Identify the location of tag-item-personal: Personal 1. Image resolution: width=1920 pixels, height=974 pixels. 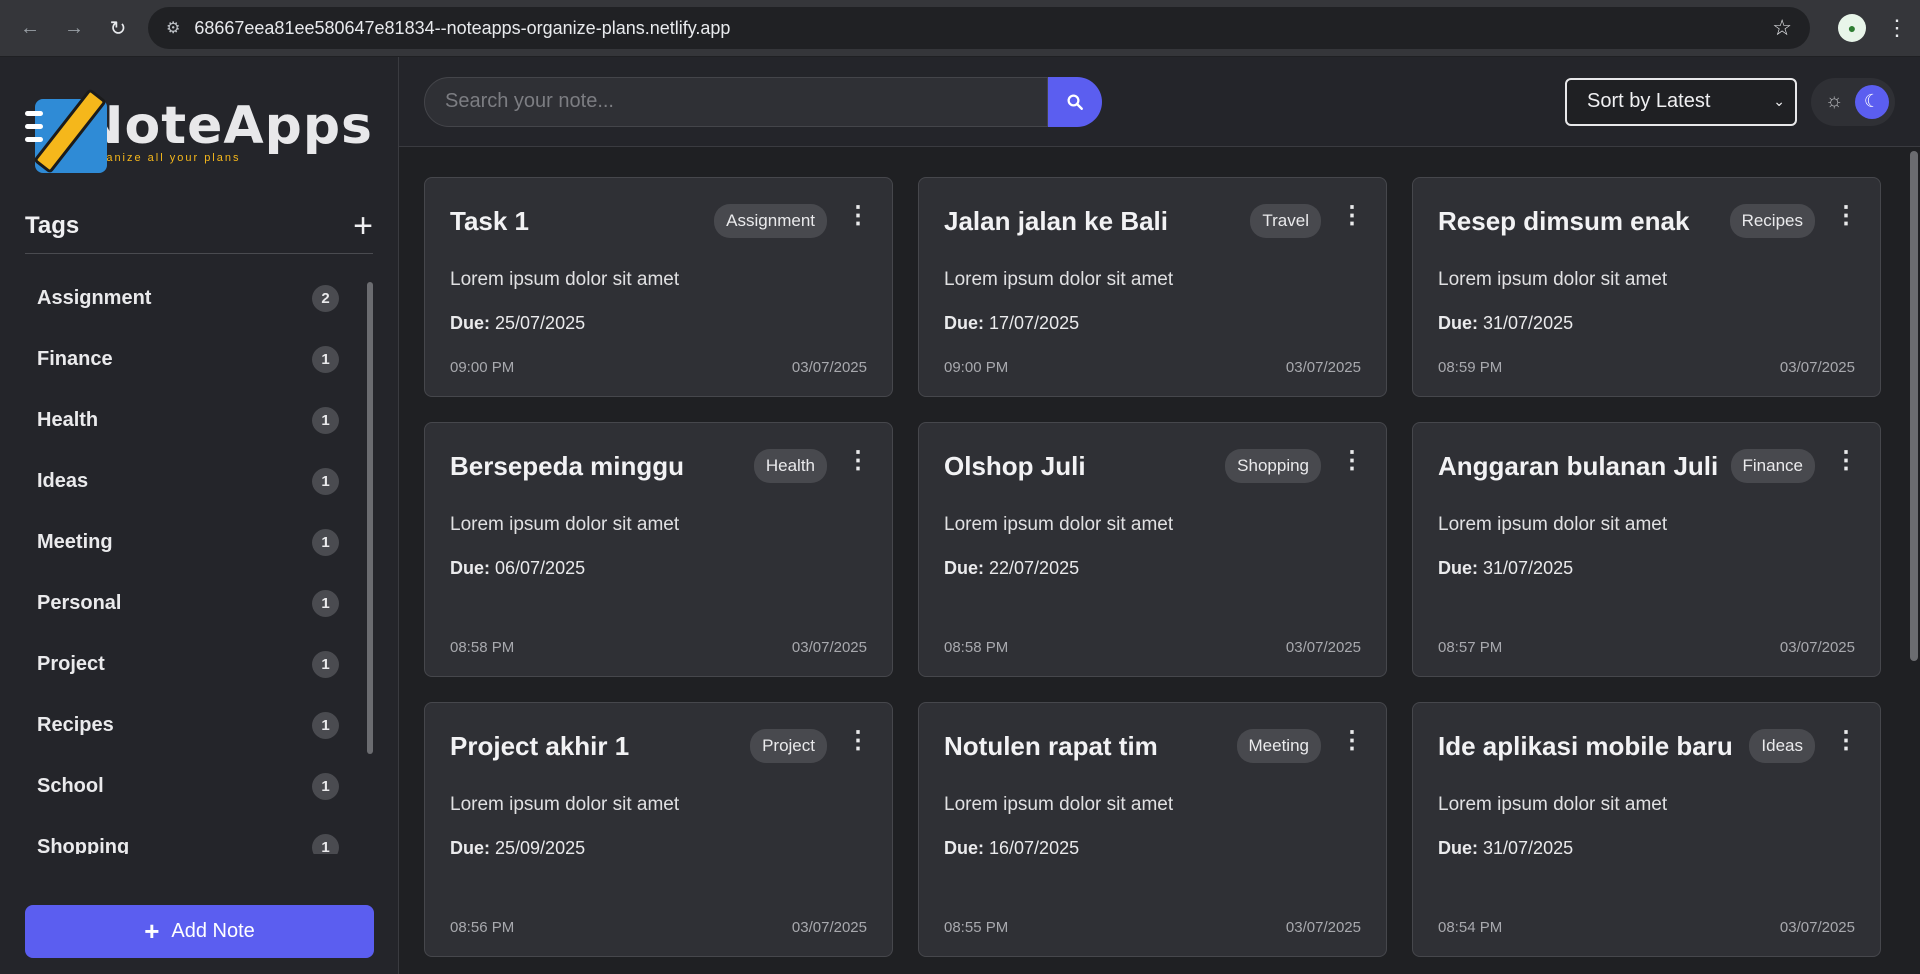
(188, 603).